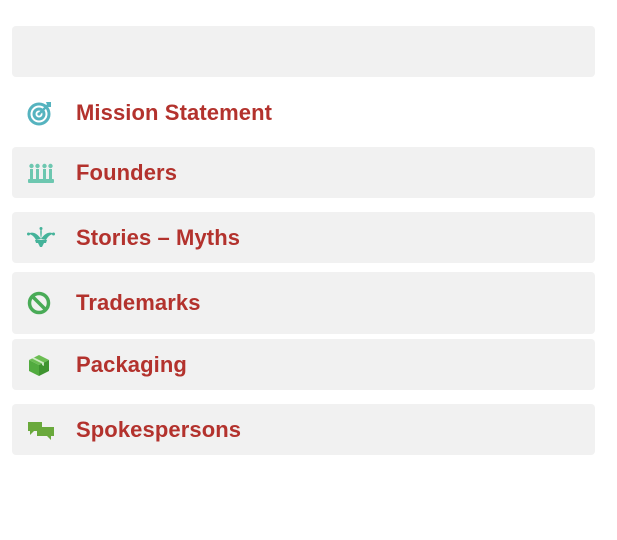  What do you see at coordinates (303, 237) in the screenshot?
I see `menu-item-stories-myths: Stories – Myths` at bounding box center [303, 237].